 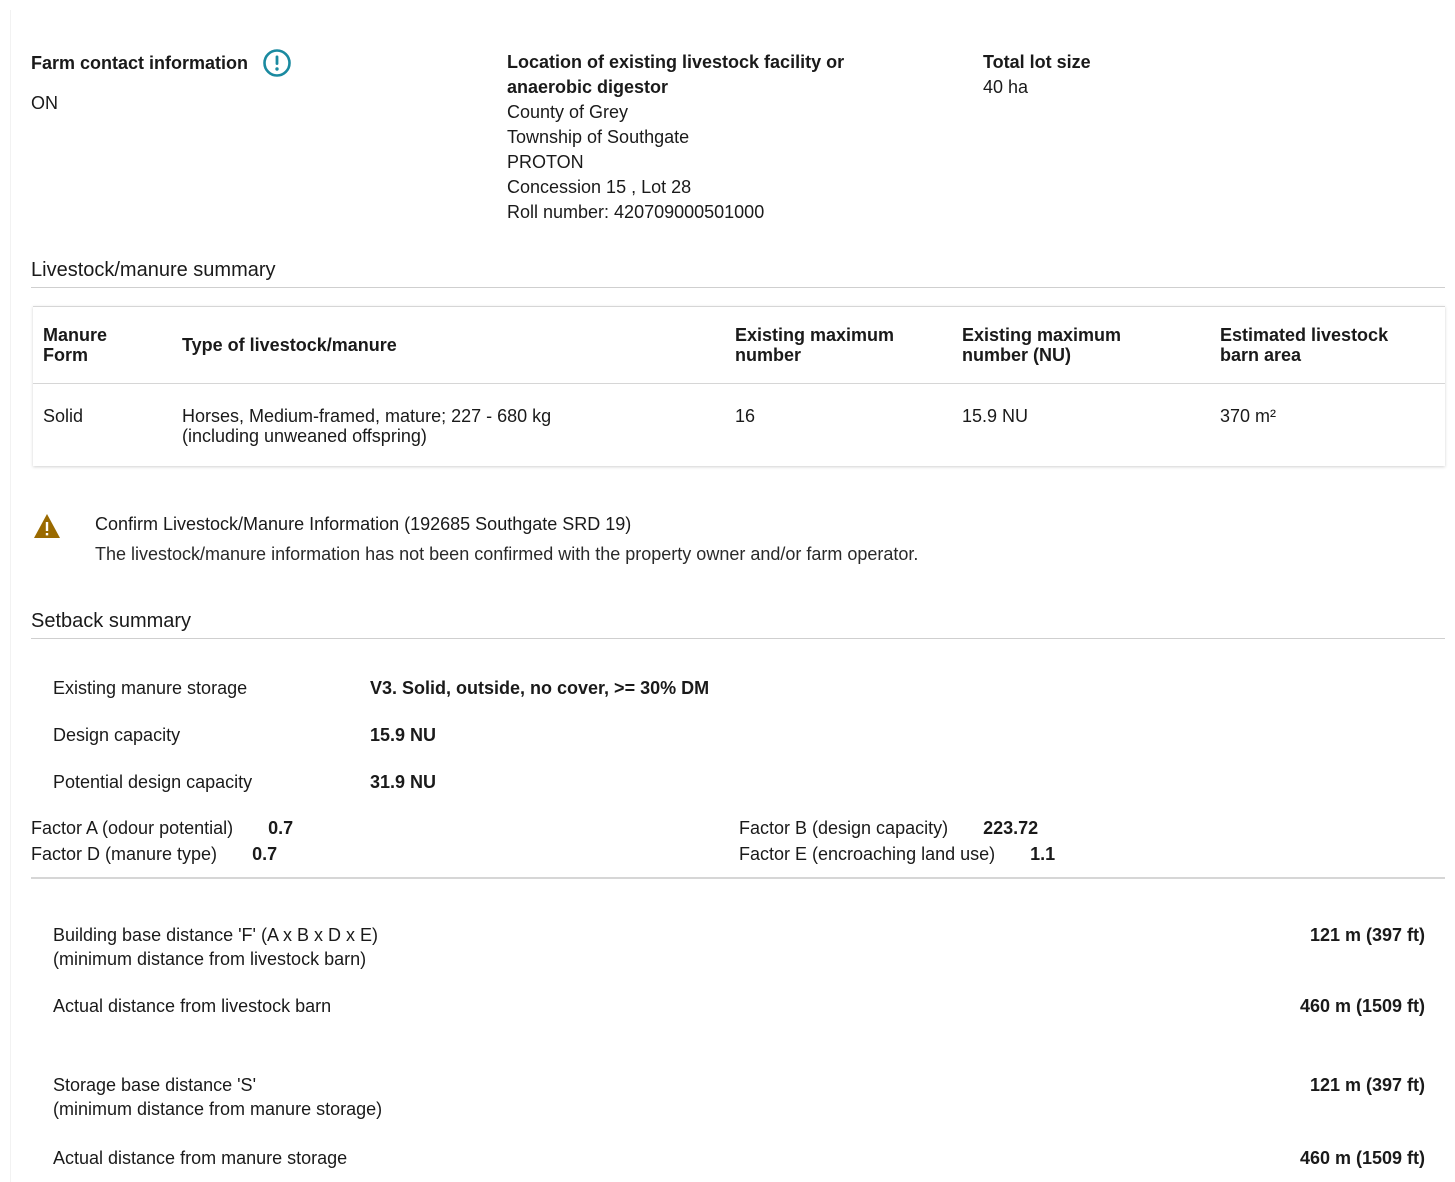 What do you see at coordinates (568, 112) in the screenshot?
I see `location-county: County of Grey` at bounding box center [568, 112].